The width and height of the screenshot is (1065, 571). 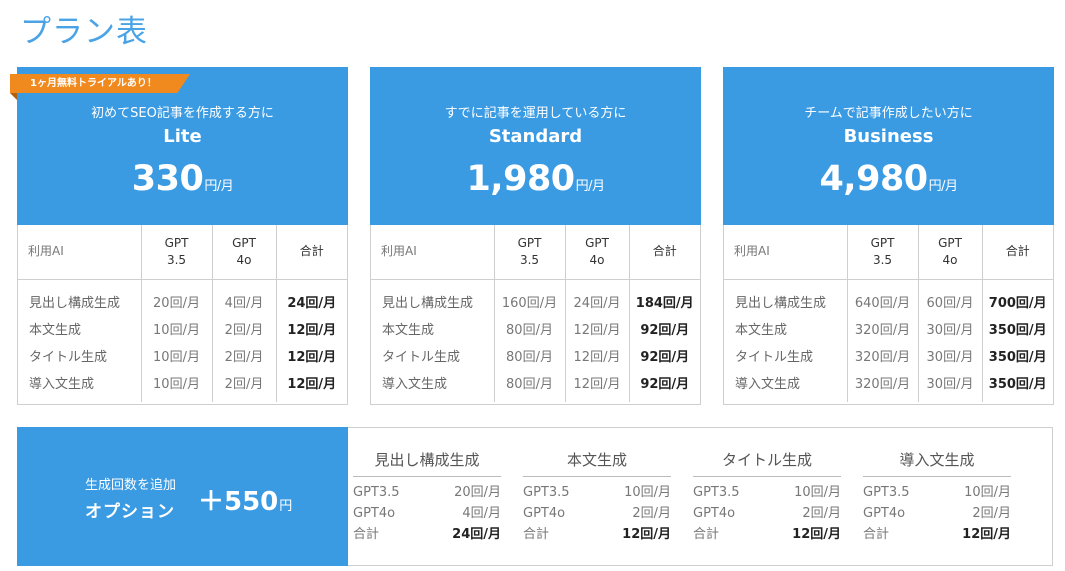 What do you see at coordinates (535, 179) in the screenshot?
I see `plan-price: 1,980円/月` at bounding box center [535, 179].